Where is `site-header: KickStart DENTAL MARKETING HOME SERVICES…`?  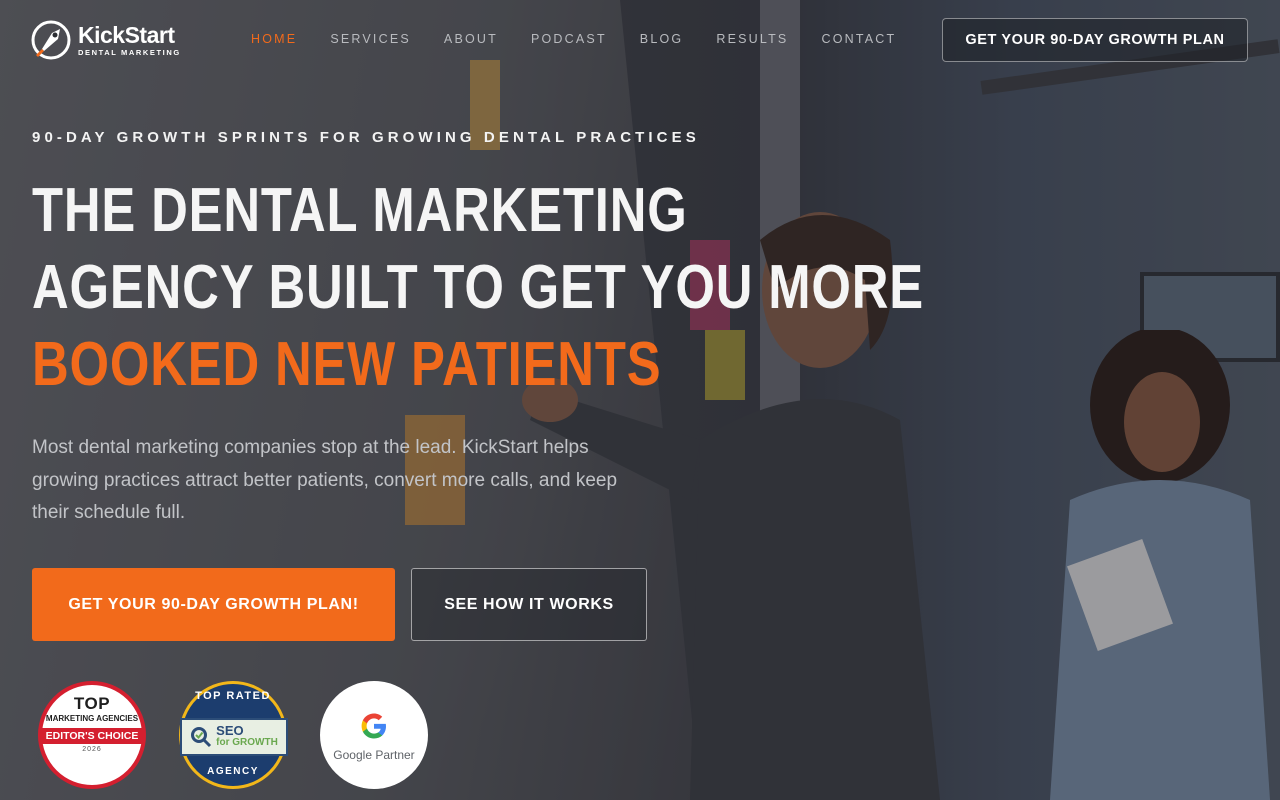 site-header: KickStart DENTAL MARKETING HOME SERVICES… is located at coordinates (640, 40).